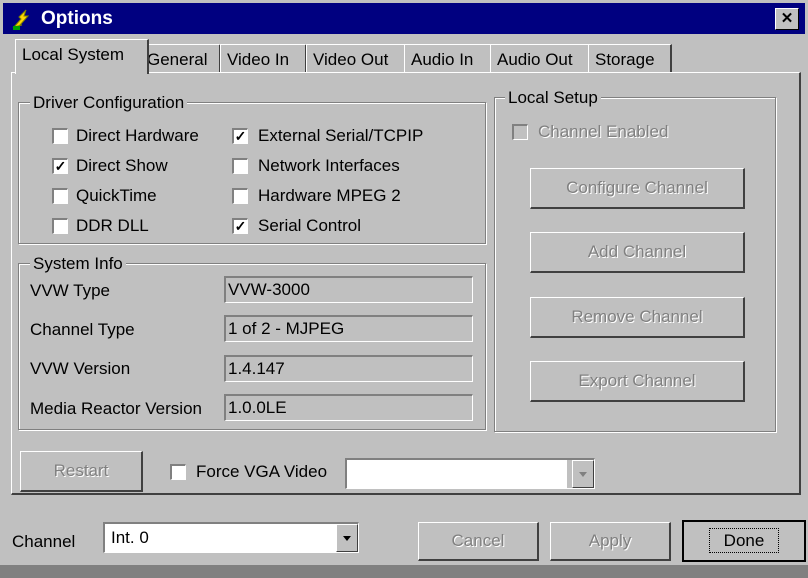 Image resolution: width=808 pixels, height=578 pixels. Describe the element at coordinates (81, 471) in the screenshot. I see `restart-button: Restart` at that location.